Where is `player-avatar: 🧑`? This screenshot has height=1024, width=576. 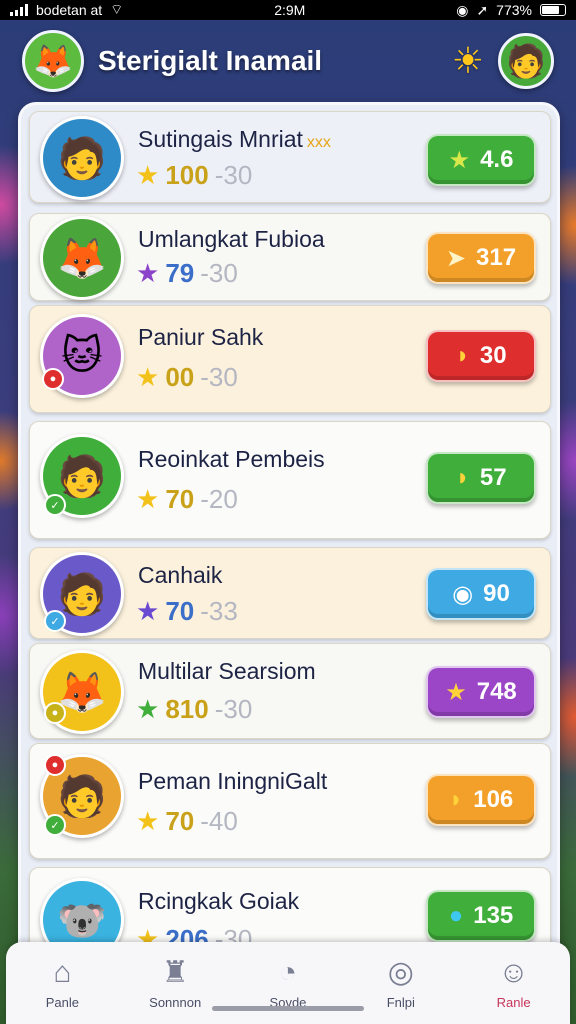 player-avatar: 🧑 is located at coordinates (82, 158).